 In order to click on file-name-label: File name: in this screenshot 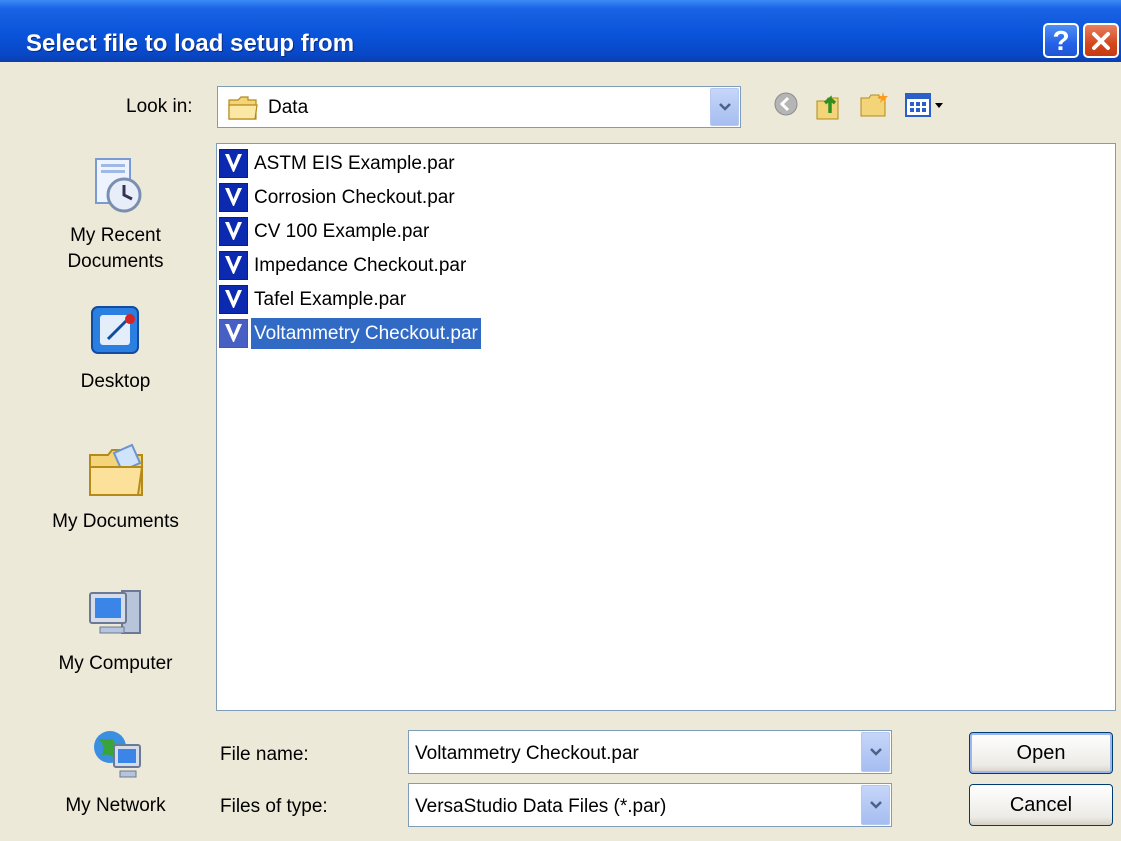, I will do `click(264, 754)`.